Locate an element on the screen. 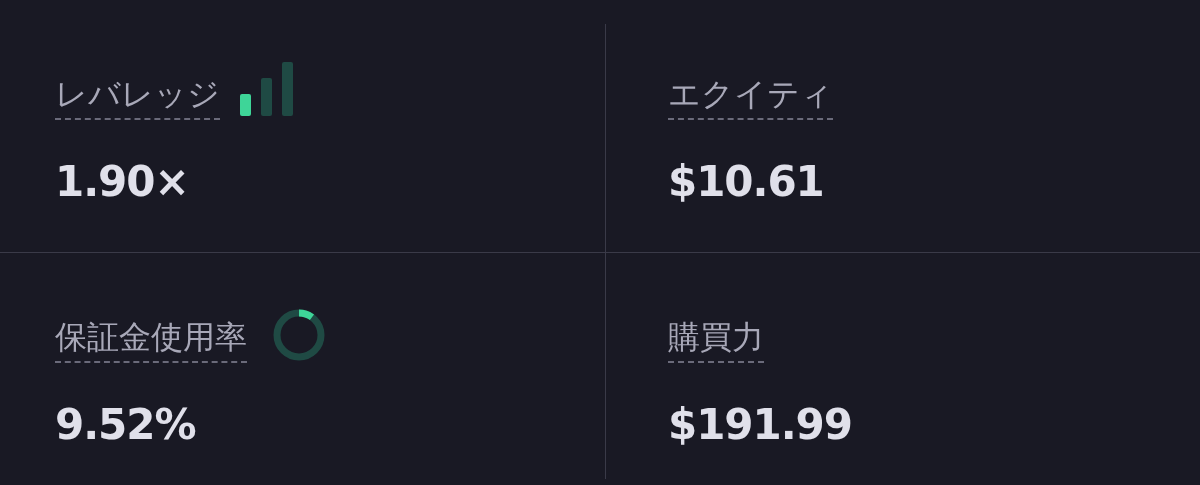 The height and width of the screenshot is (485, 1200). metric-value: 9.52% is located at coordinates (126, 425).